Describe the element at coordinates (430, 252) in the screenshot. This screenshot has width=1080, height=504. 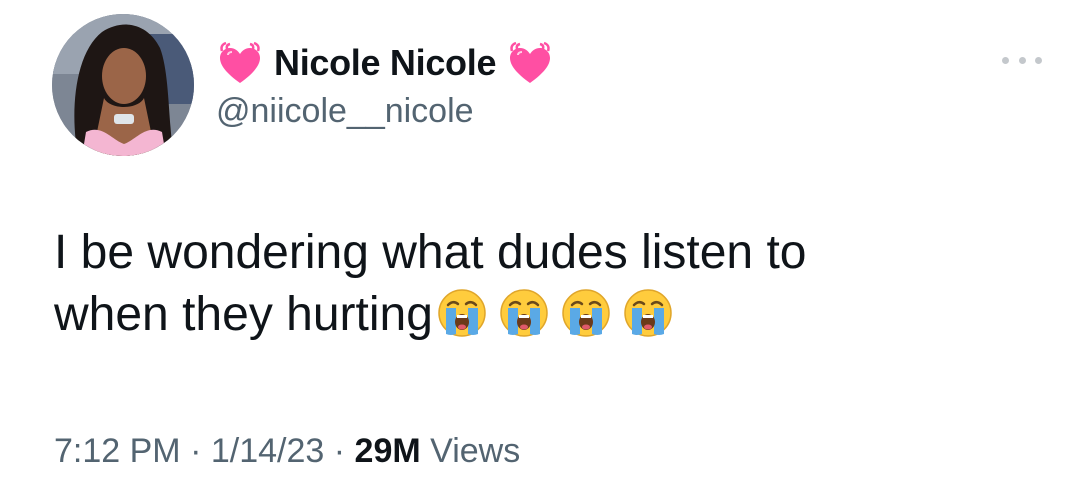
I see `tweet-text-line: I be wondering what dudes listen to` at that location.